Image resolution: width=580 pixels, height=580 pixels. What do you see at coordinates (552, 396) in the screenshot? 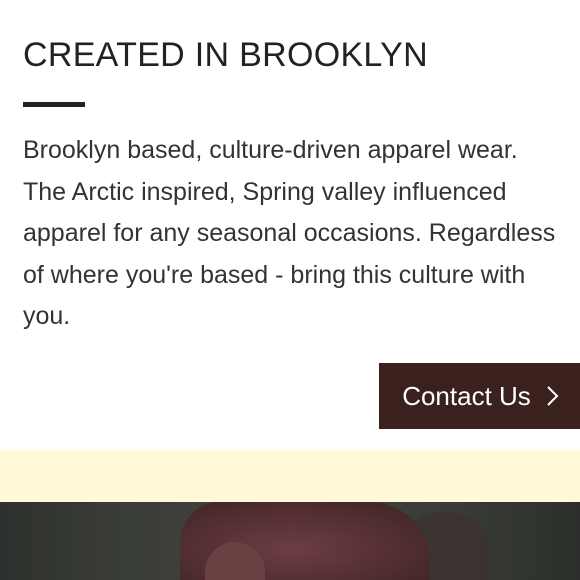
I see `chevron-right-icon` at bounding box center [552, 396].